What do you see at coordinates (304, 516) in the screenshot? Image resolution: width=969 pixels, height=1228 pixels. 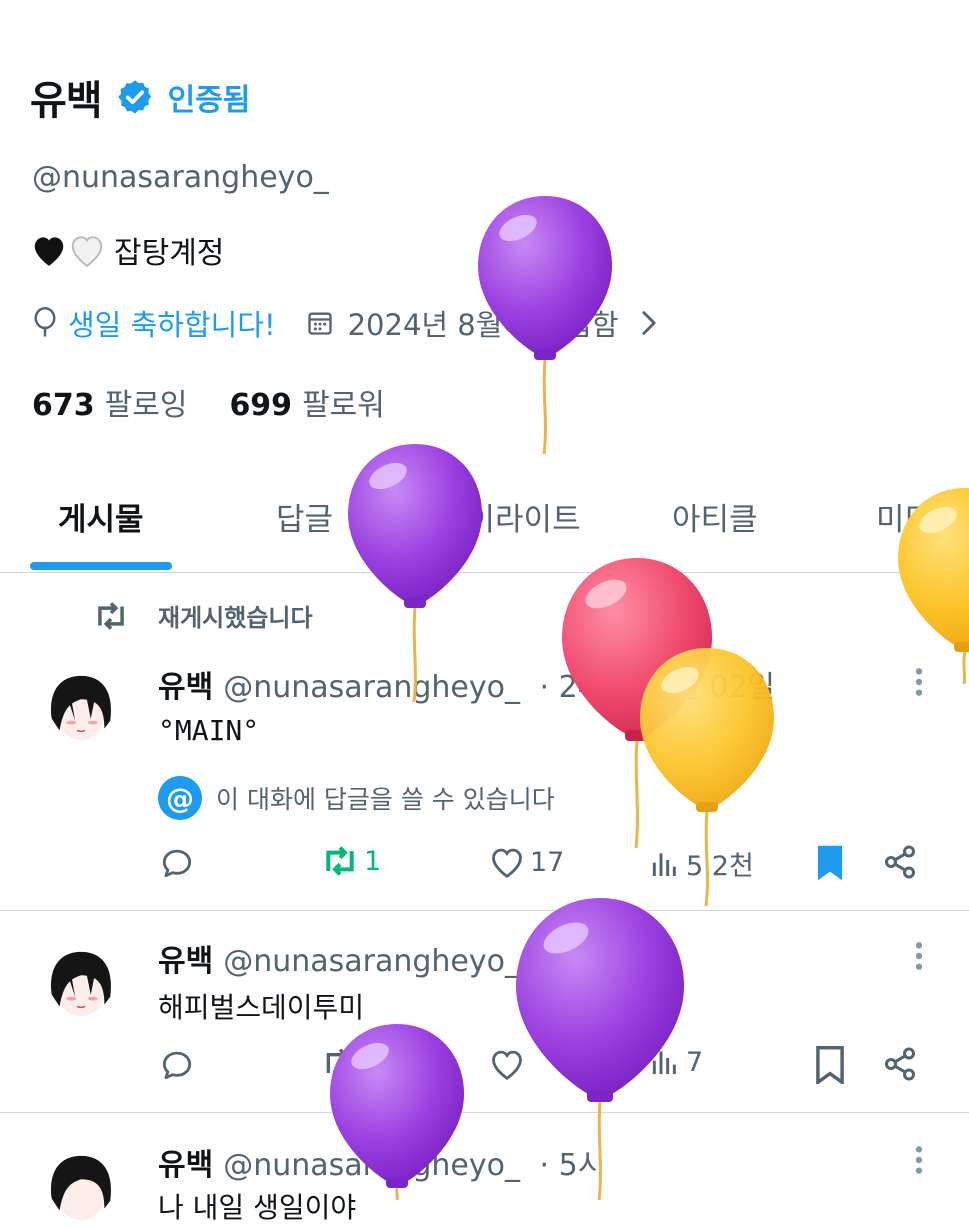 I see `tab-replies: 답글` at bounding box center [304, 516].